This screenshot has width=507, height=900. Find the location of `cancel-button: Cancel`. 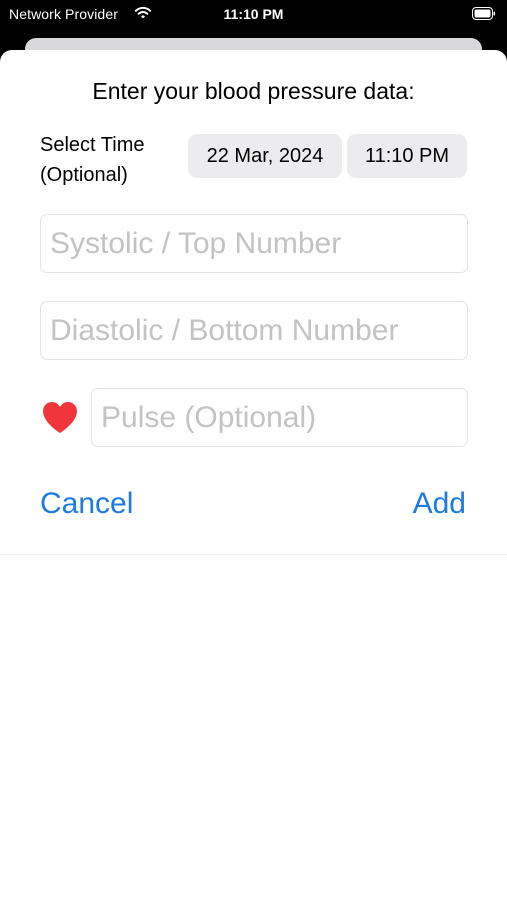

cancel-button: Cancel is located at coordinates (86, 504).